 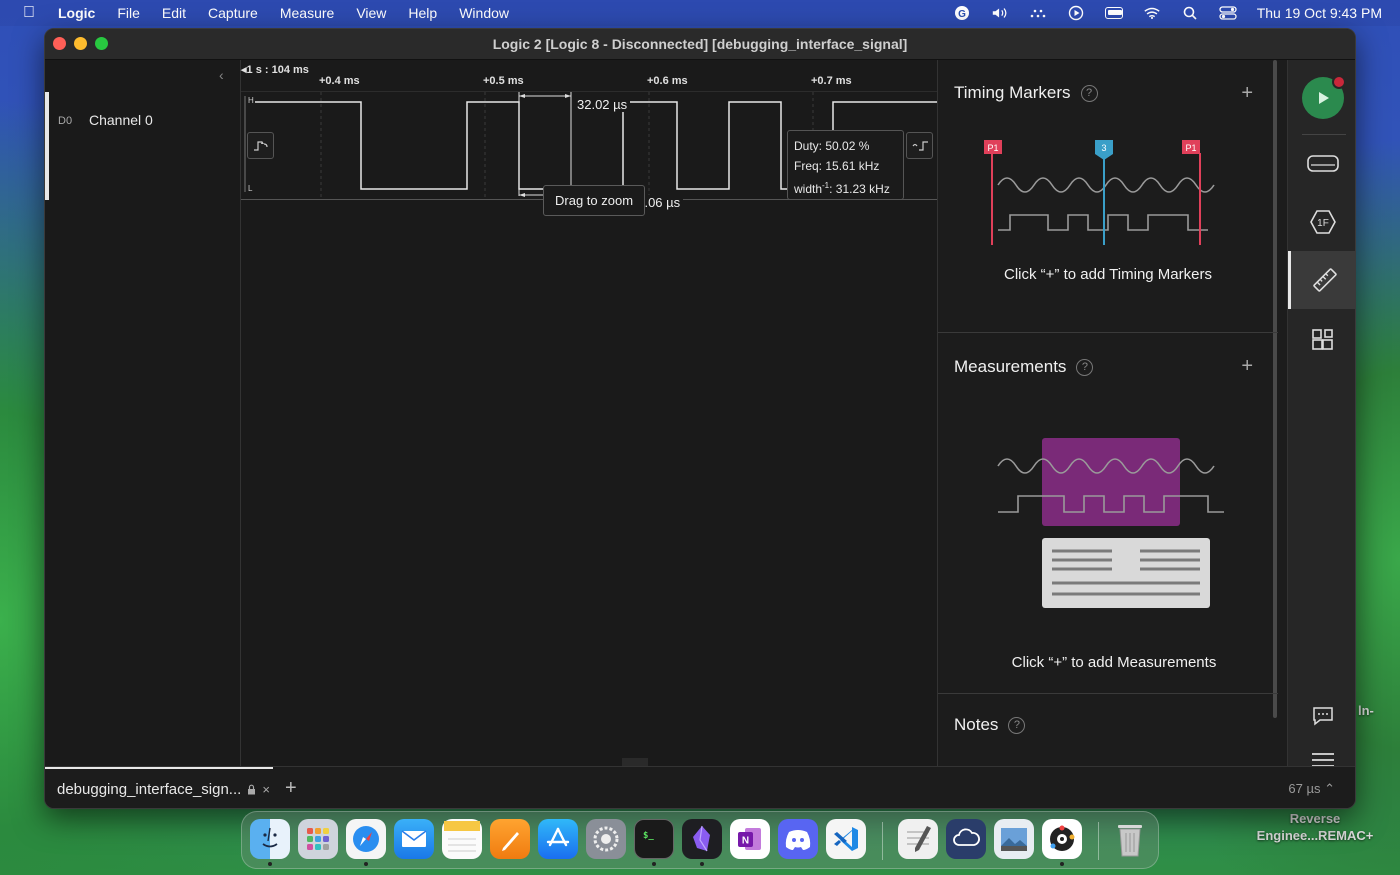 I want to click on control-center-icon, so click(x=1228, y=13).